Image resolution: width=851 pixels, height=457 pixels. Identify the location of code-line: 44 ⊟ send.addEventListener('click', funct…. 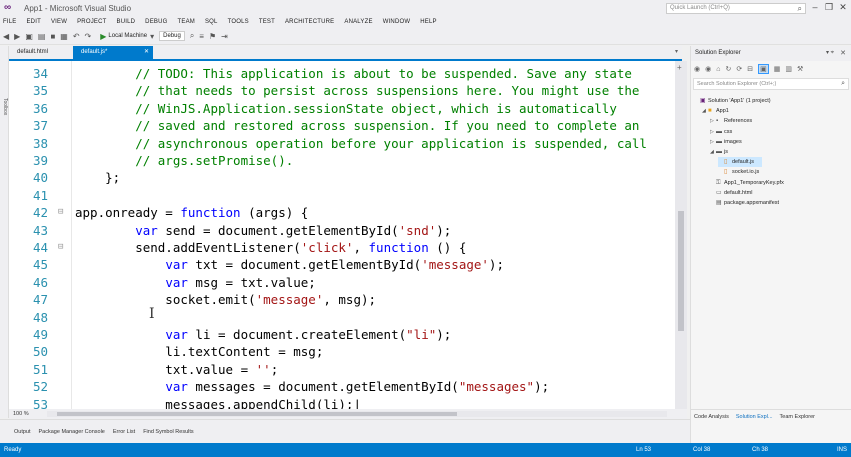
(342, 247).